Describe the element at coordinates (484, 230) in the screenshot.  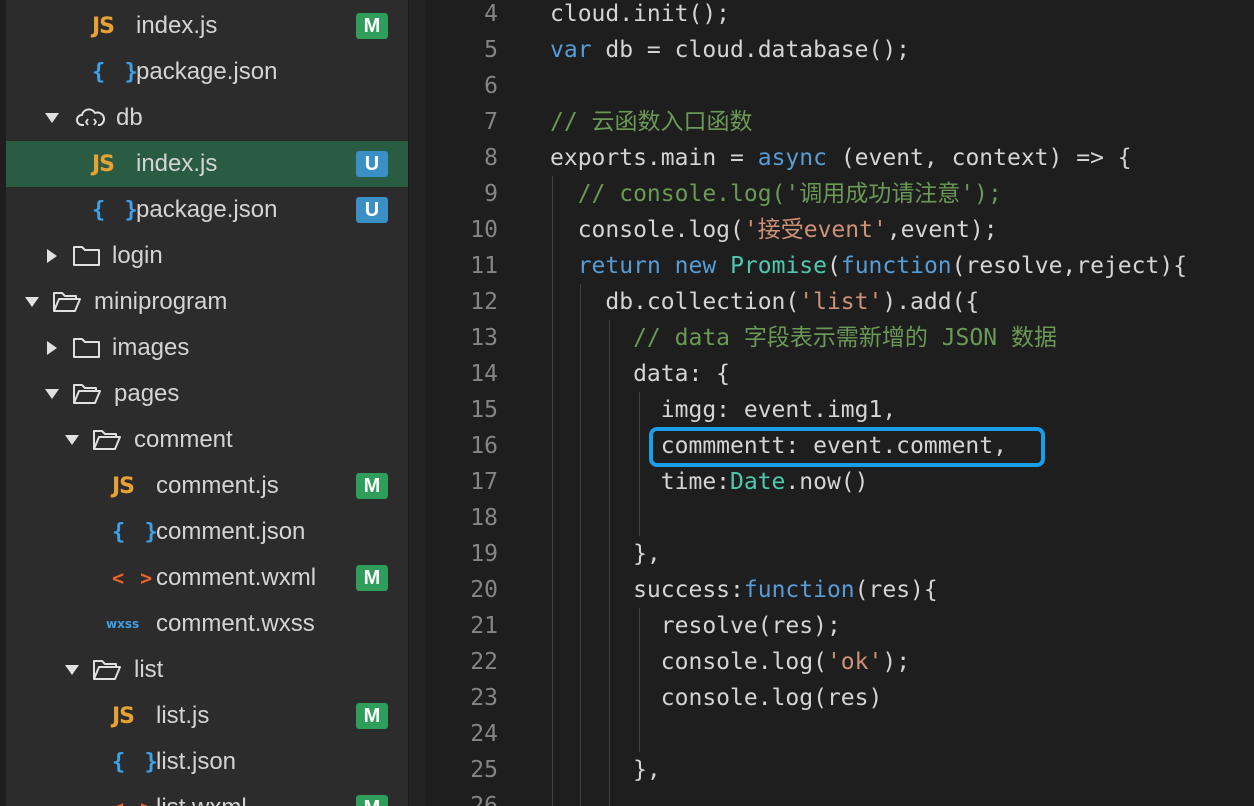
I see `line-number: 10` at that location.